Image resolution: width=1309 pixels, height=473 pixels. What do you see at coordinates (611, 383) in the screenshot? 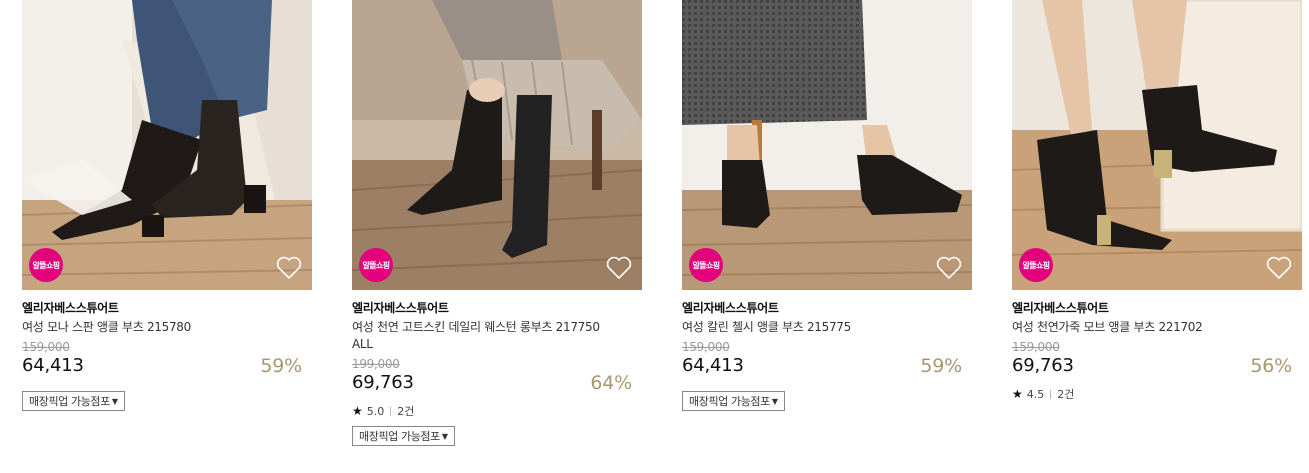
I see `discount-rate: 64%` at bounding box center [611, 383].